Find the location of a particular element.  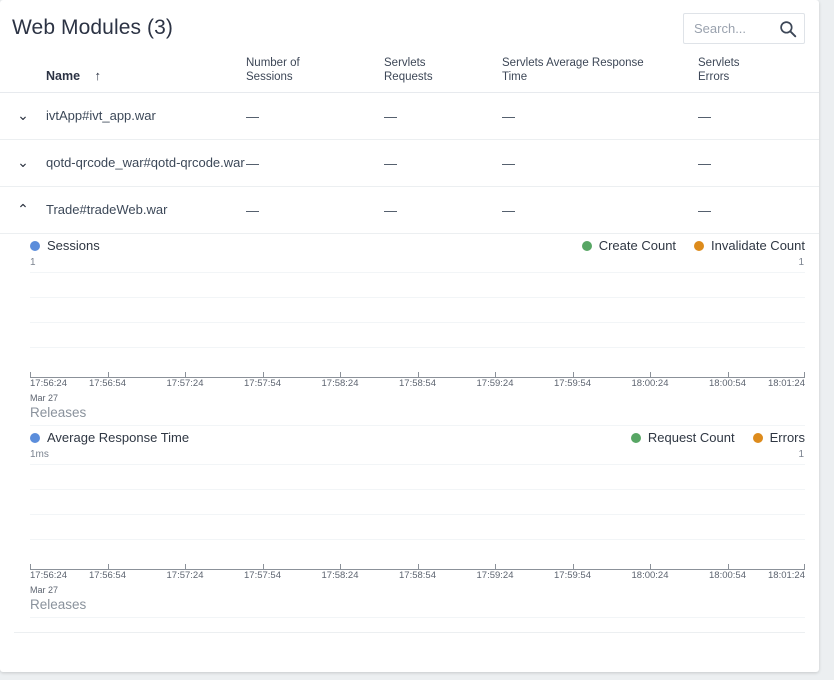

response-time-chart-legend-right: Request Count Errors is located at coordinates (717, 437).